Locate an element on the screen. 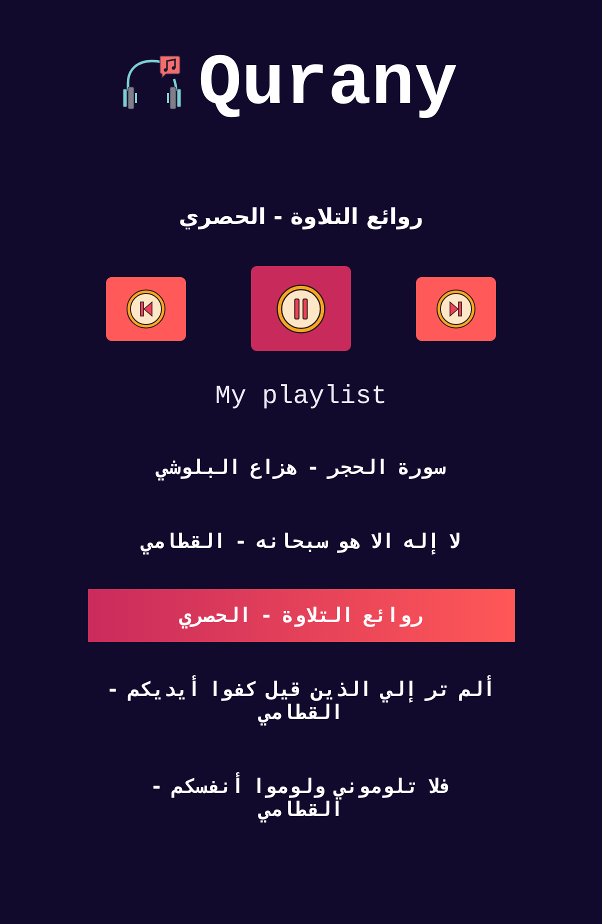 The width and height of the screenshot is (602, 924). previous-button is located at coordinates (146, 308).